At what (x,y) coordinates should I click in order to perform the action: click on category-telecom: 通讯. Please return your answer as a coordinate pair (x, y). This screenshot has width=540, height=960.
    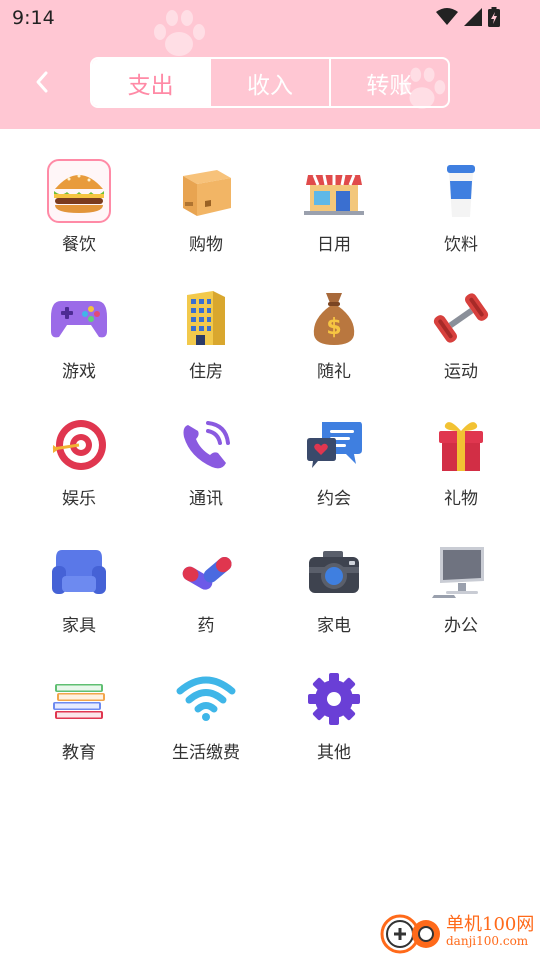
    Looking at the image, I should click on (206, 446).